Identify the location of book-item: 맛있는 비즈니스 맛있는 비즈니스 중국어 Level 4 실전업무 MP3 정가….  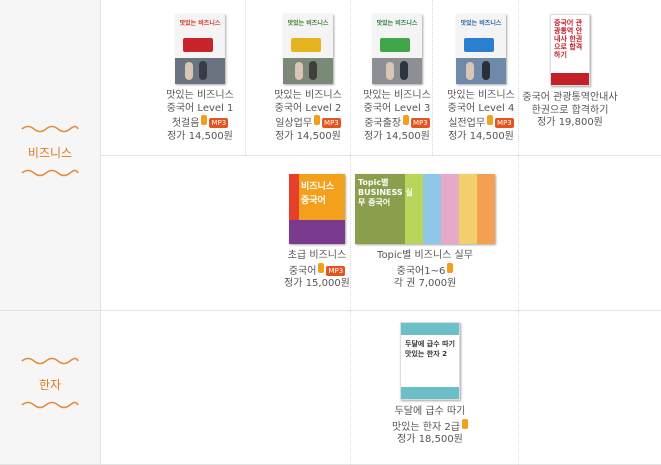
(481, 78).